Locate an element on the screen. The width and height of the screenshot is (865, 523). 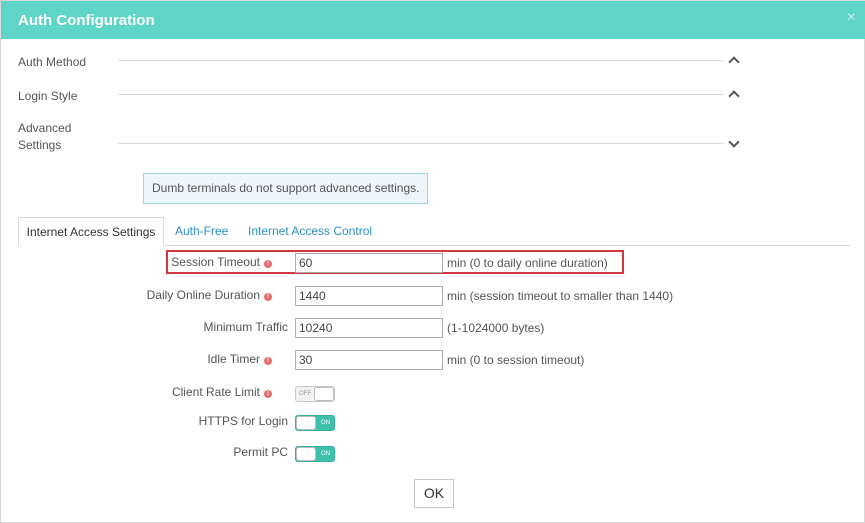
https-for-login-toggle: ON is located at coordinates (315, 423).